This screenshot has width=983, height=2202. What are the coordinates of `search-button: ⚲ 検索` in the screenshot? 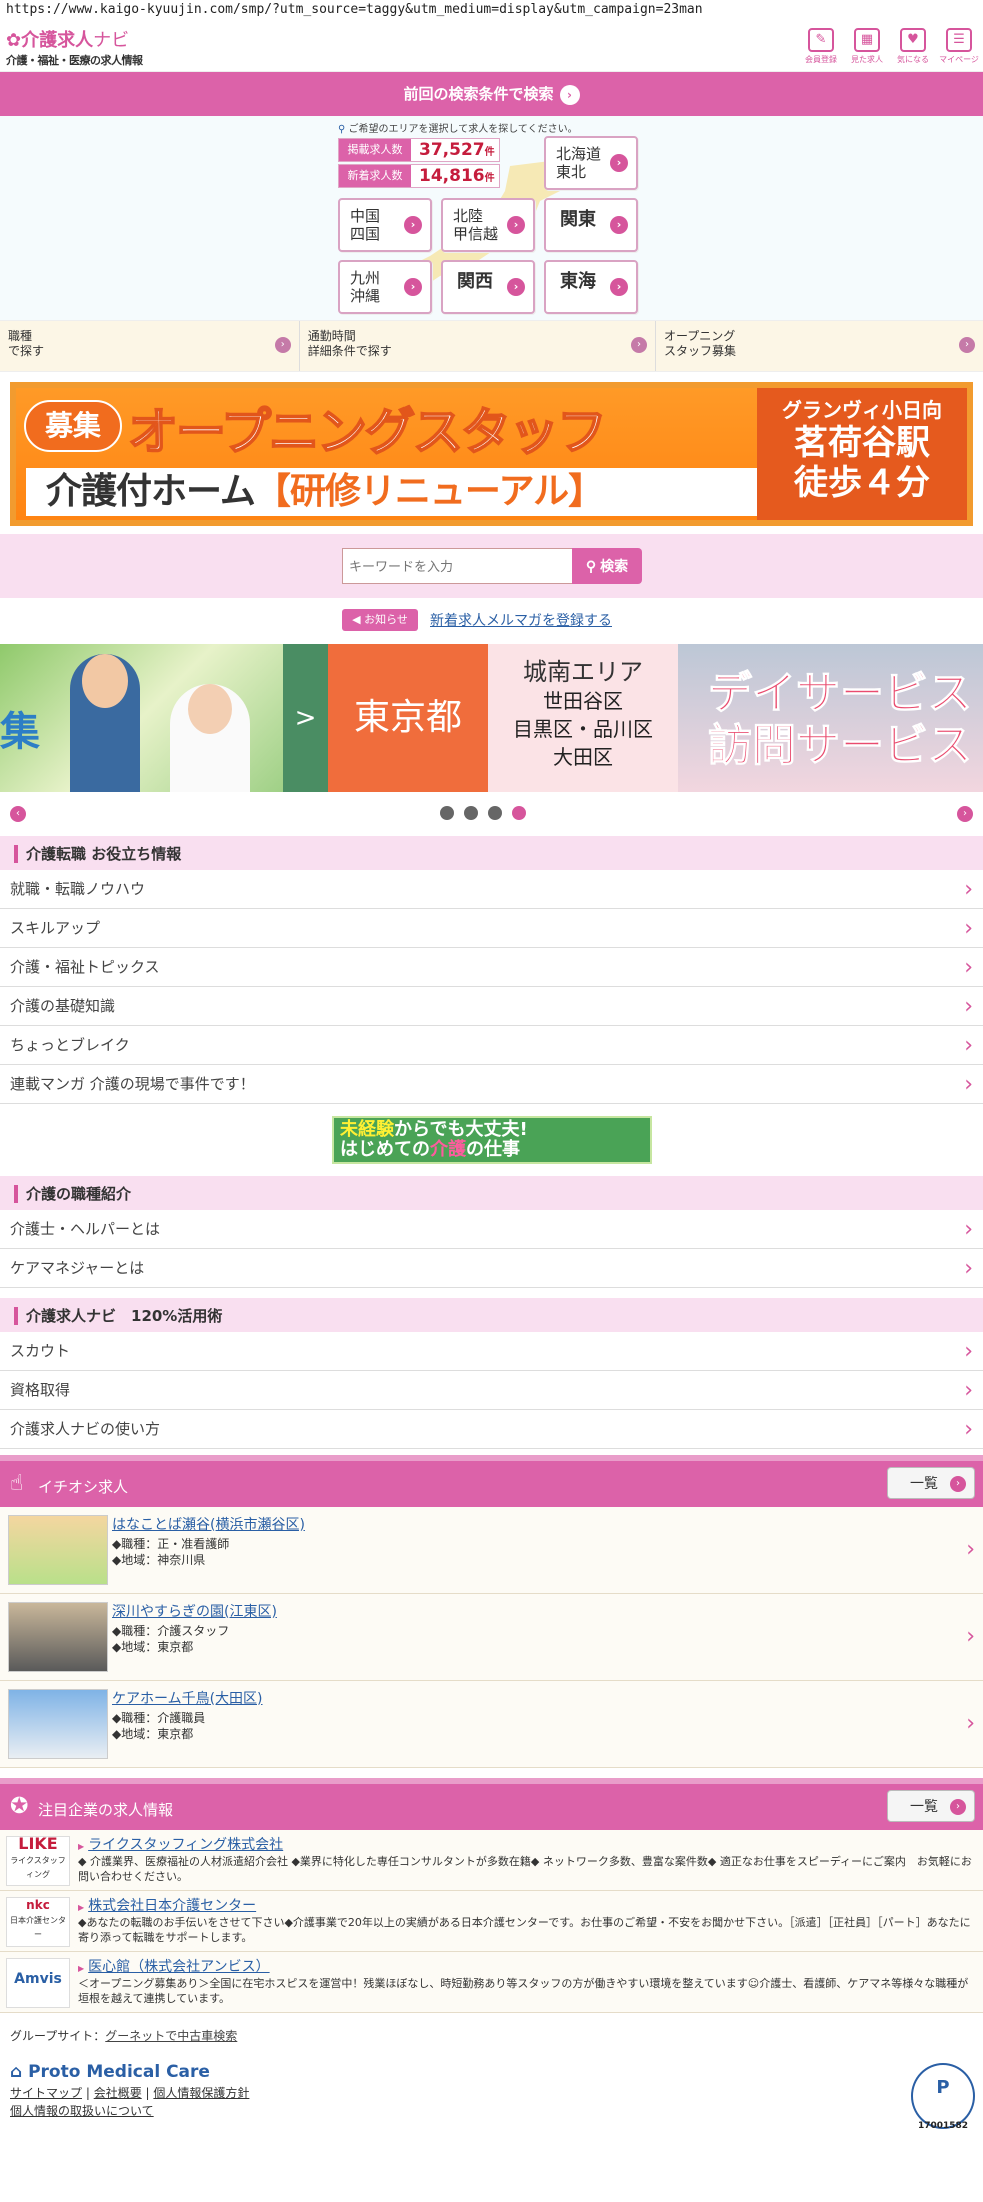 It's located at (607, 566).